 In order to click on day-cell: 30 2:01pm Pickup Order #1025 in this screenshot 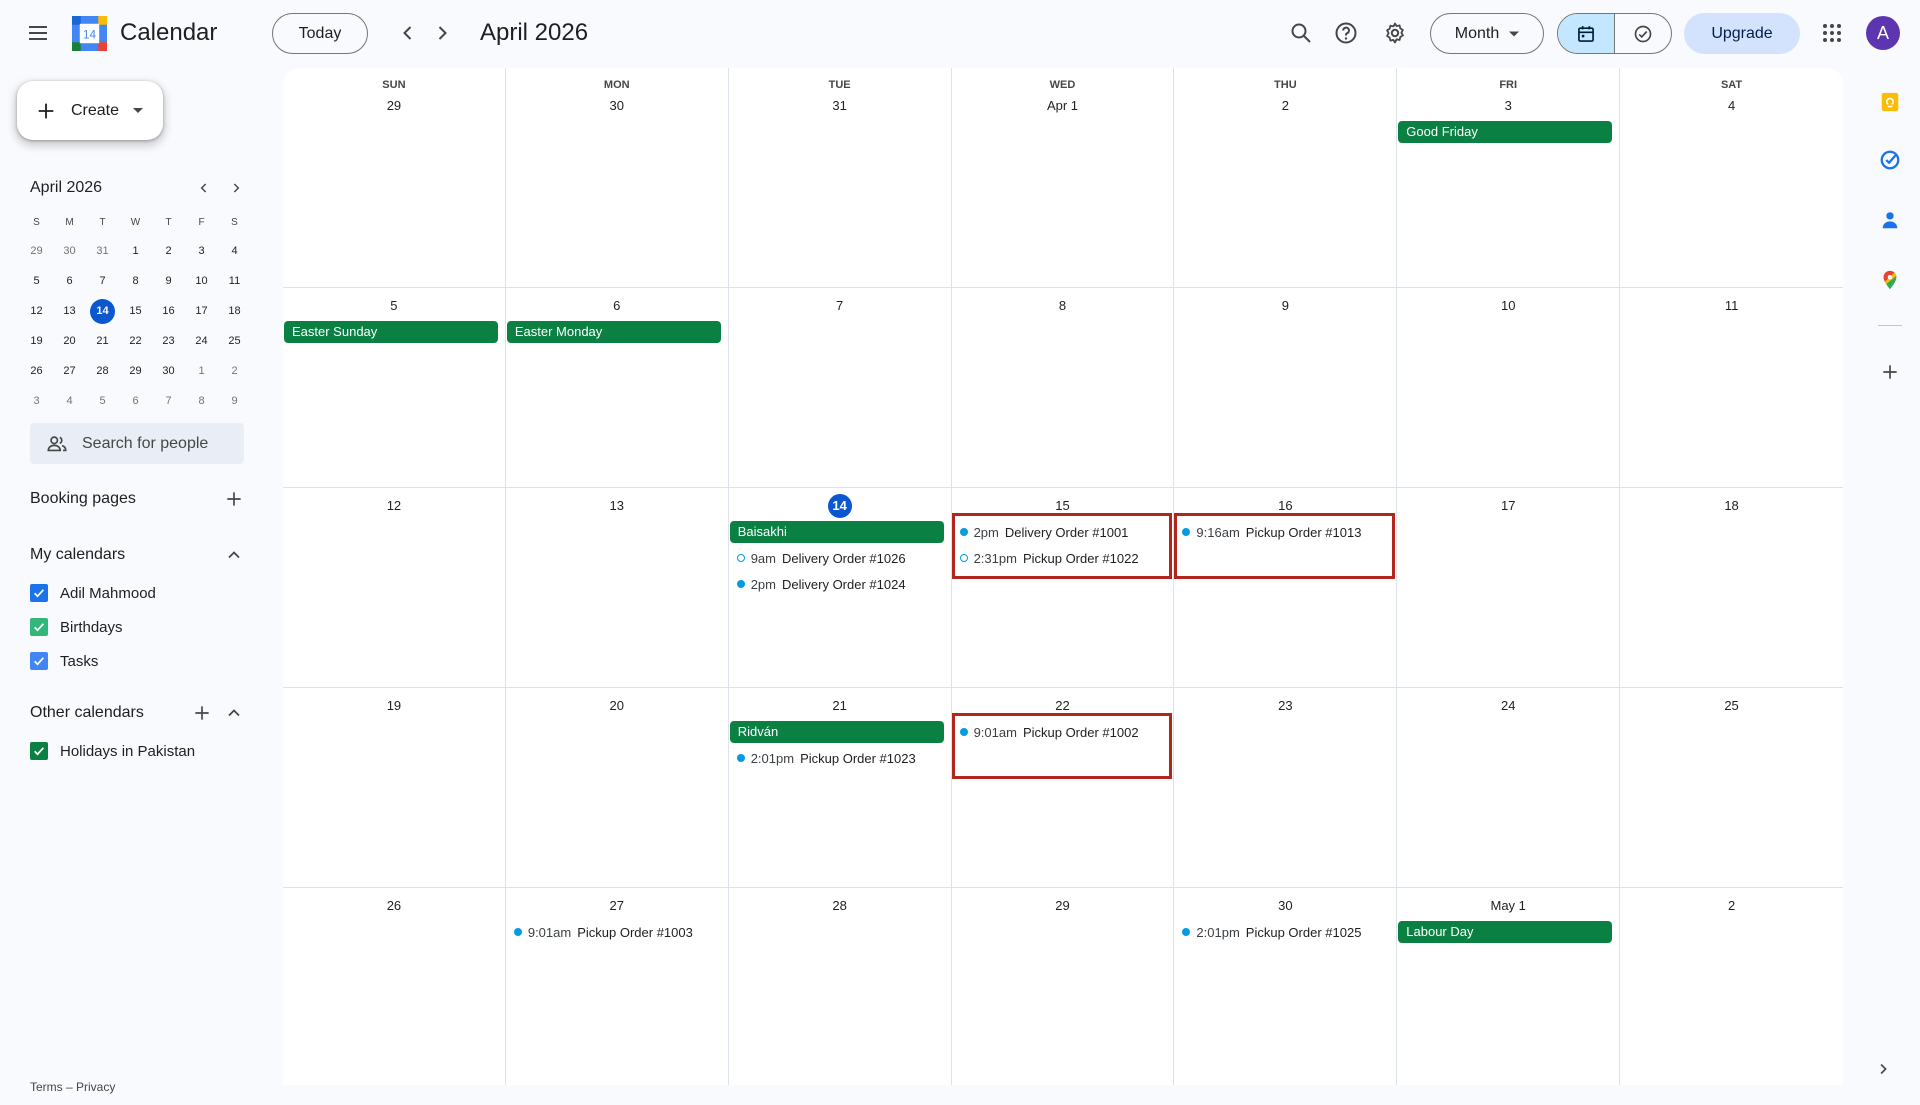, I will do `click(1286, 986)`.